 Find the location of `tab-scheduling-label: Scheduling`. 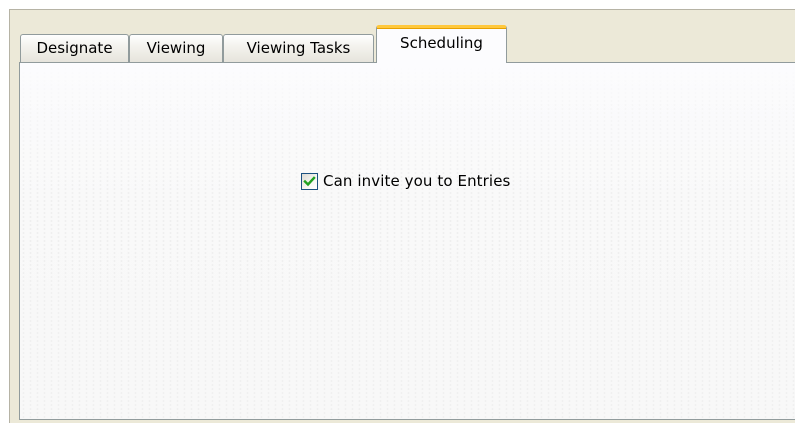

tab-scheduling-label: Scheduling is located at coordinates (441, 43).